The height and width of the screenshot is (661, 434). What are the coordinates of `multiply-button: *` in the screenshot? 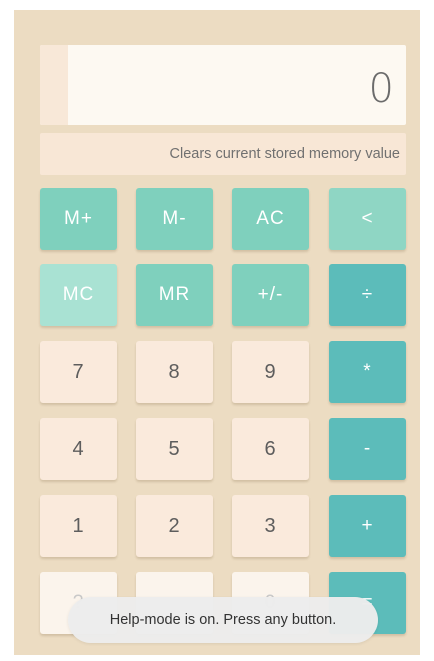 It's located at (367, 372).